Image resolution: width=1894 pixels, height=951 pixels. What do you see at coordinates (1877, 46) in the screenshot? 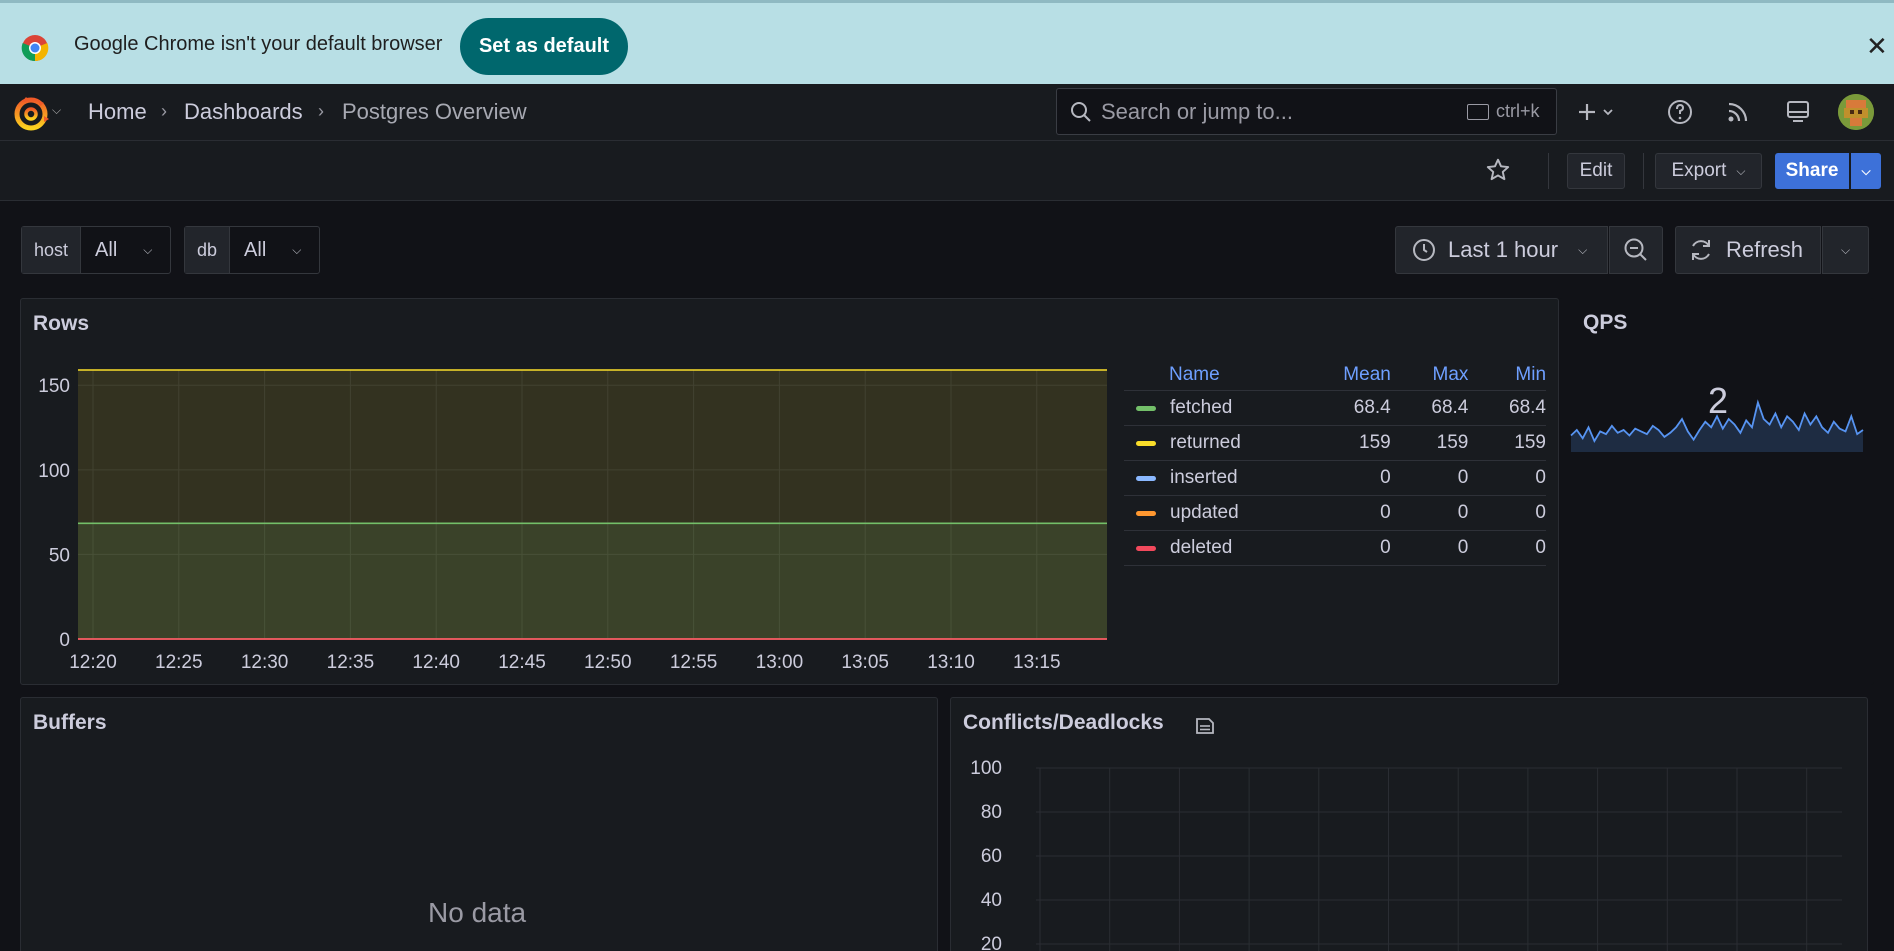
I see `close-icon: ✕` at bounding box center [1877, 46].